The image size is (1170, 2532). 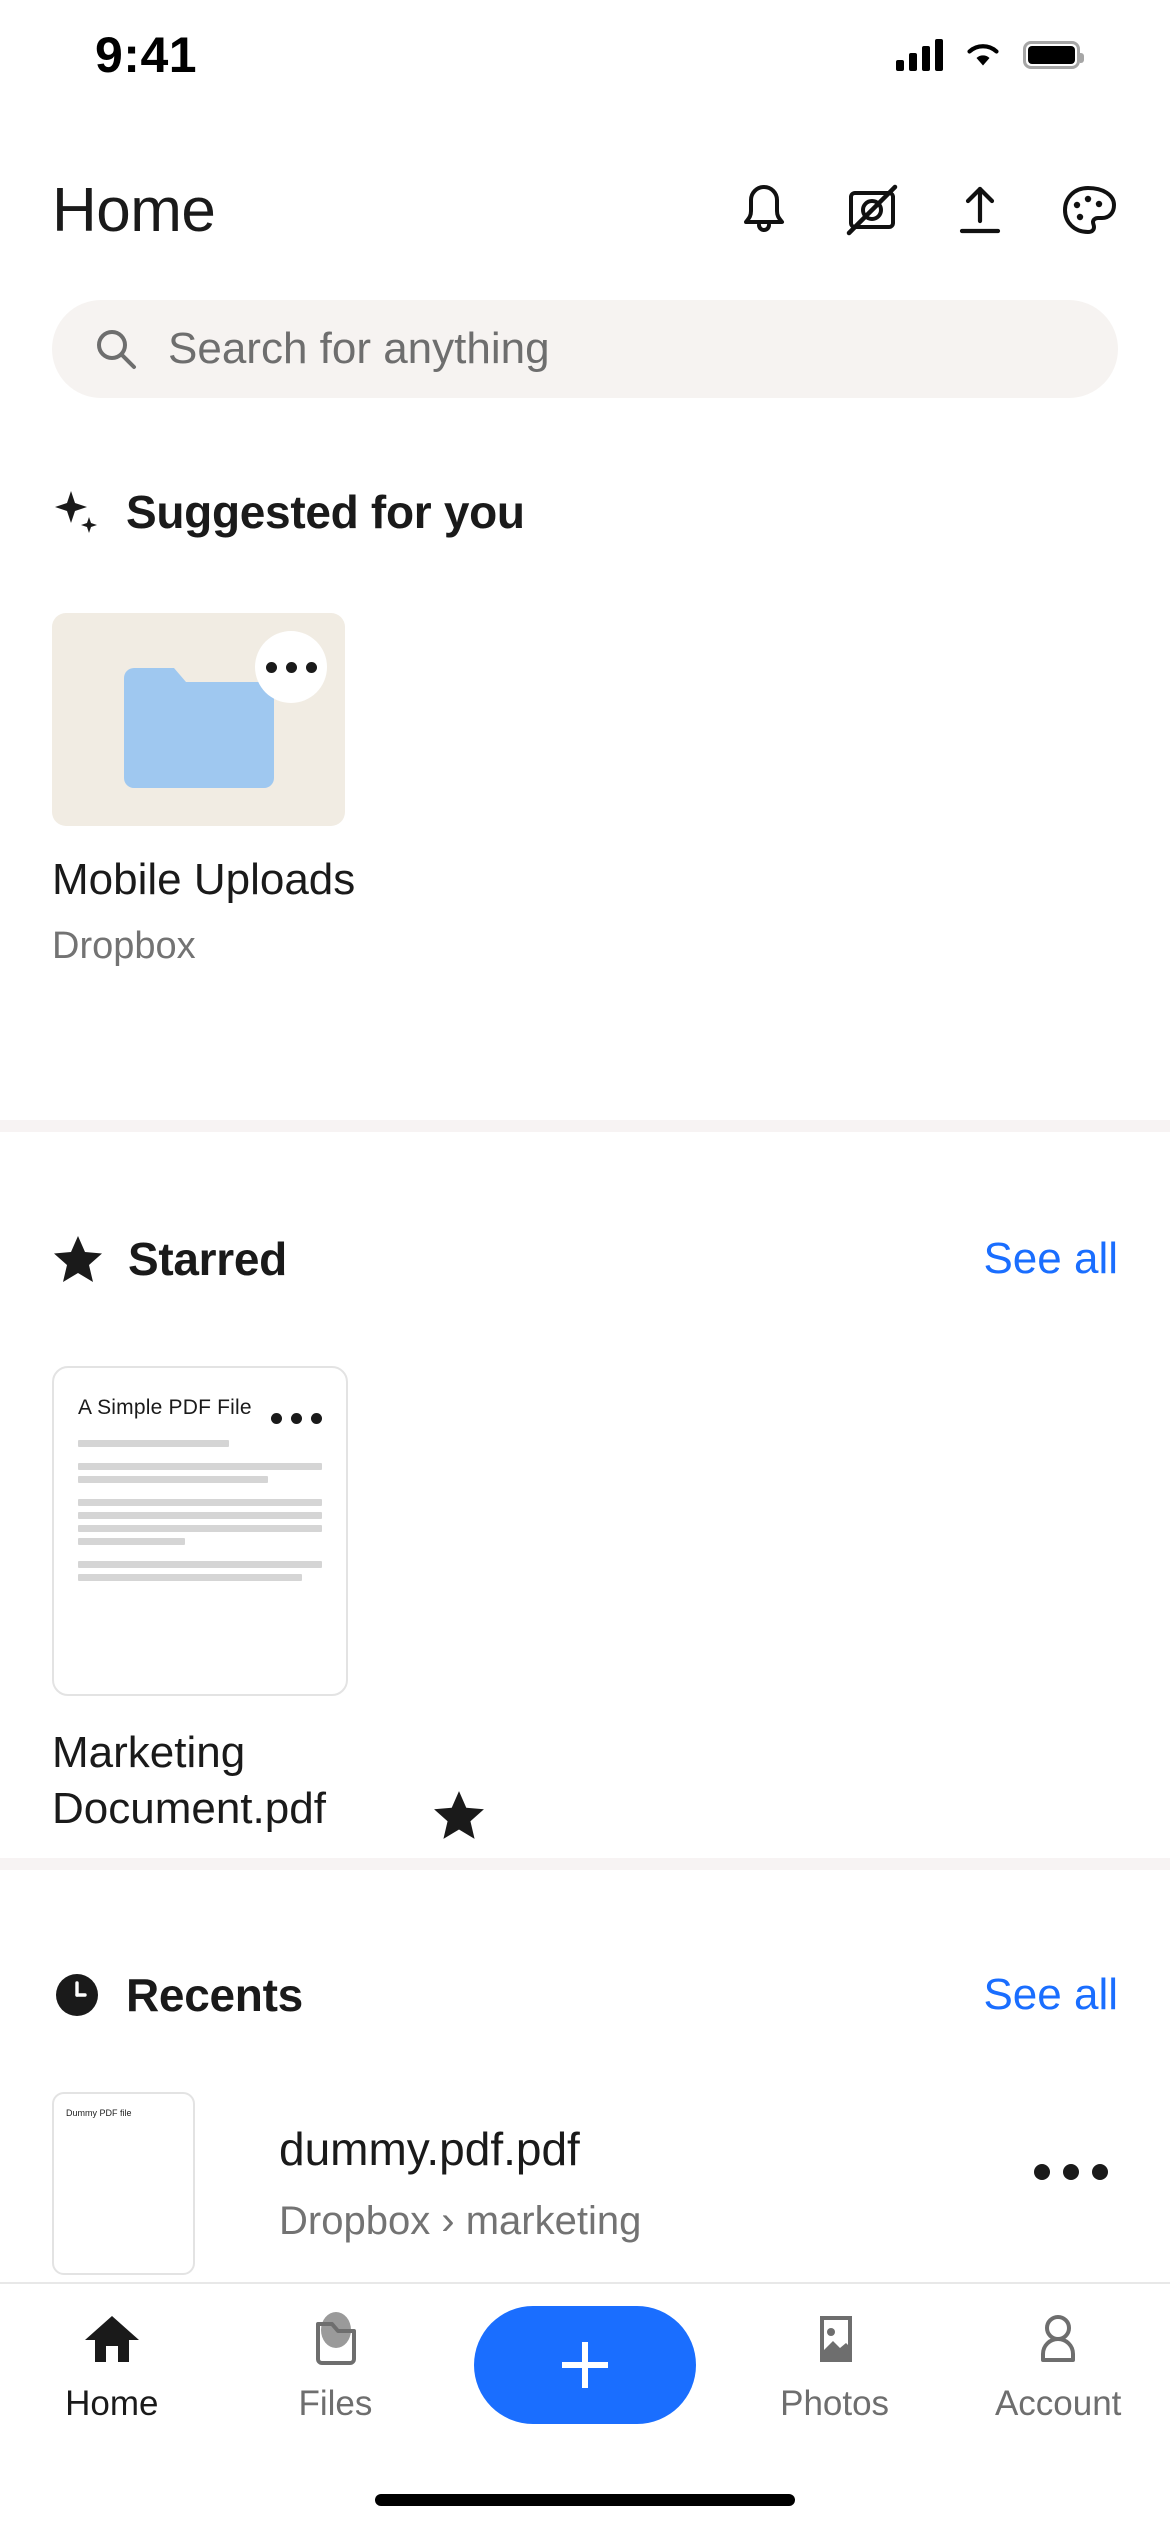 I want to click on tab-files: Files, so click(x=335, y=2367).